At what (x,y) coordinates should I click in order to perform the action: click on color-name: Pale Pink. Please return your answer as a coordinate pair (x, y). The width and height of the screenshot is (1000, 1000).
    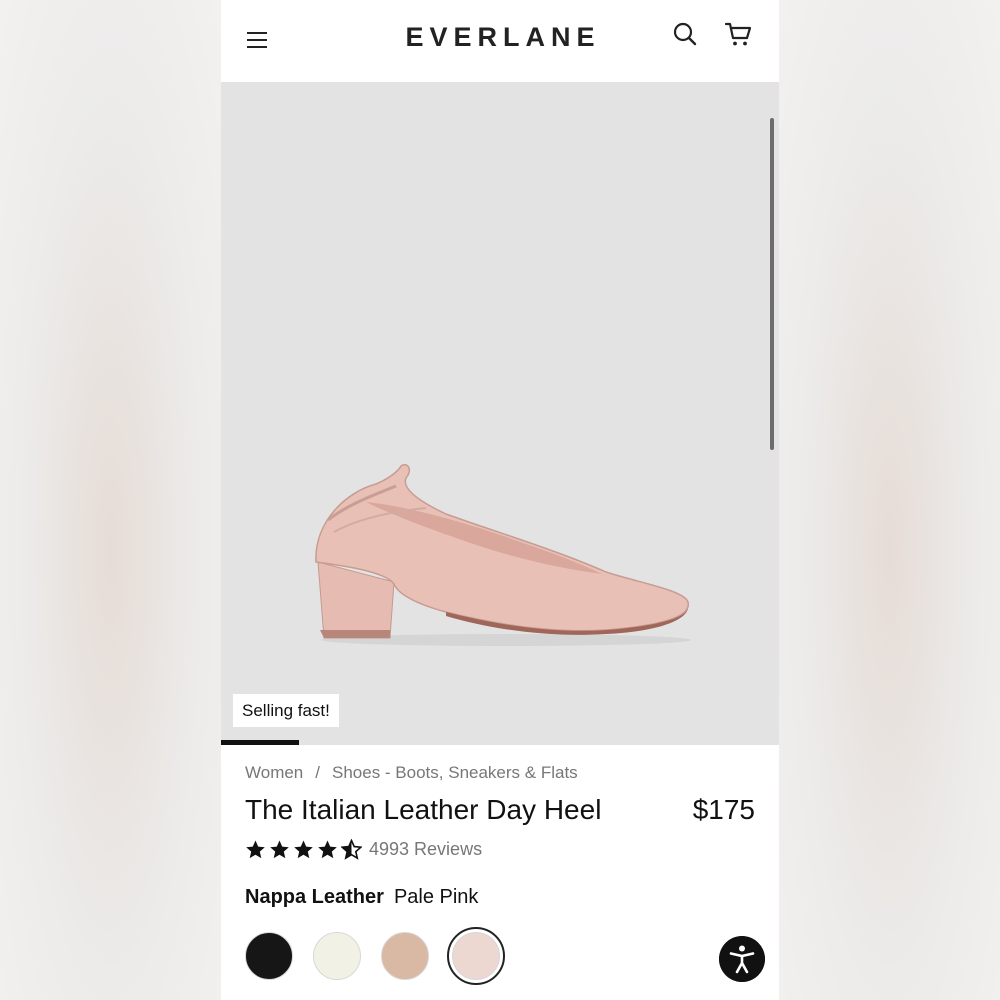
    Looking at the image, I should click on (436, 897).